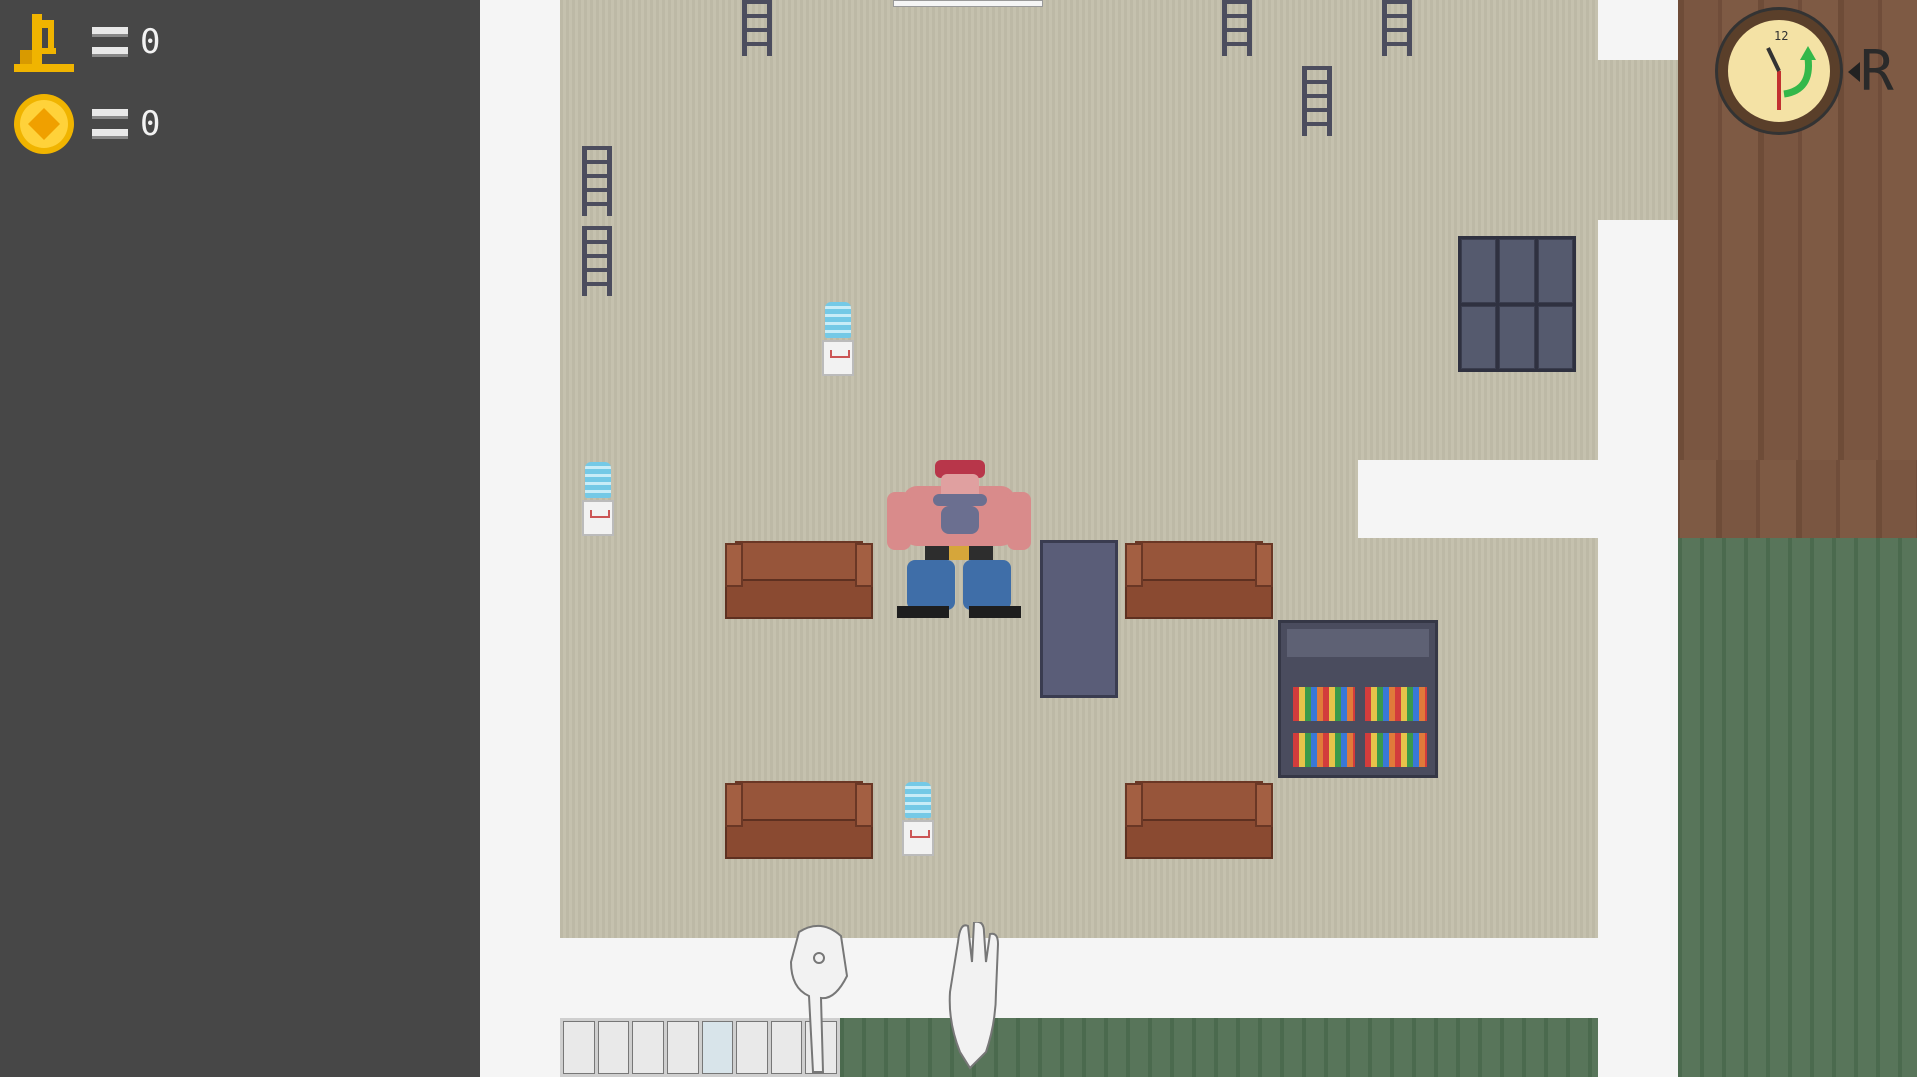 The width and height of the screenshot is (1917, 1077). Describe the element at coordinates (85, 42) in the screenshot. I see `tool-counter: 0` at that location.